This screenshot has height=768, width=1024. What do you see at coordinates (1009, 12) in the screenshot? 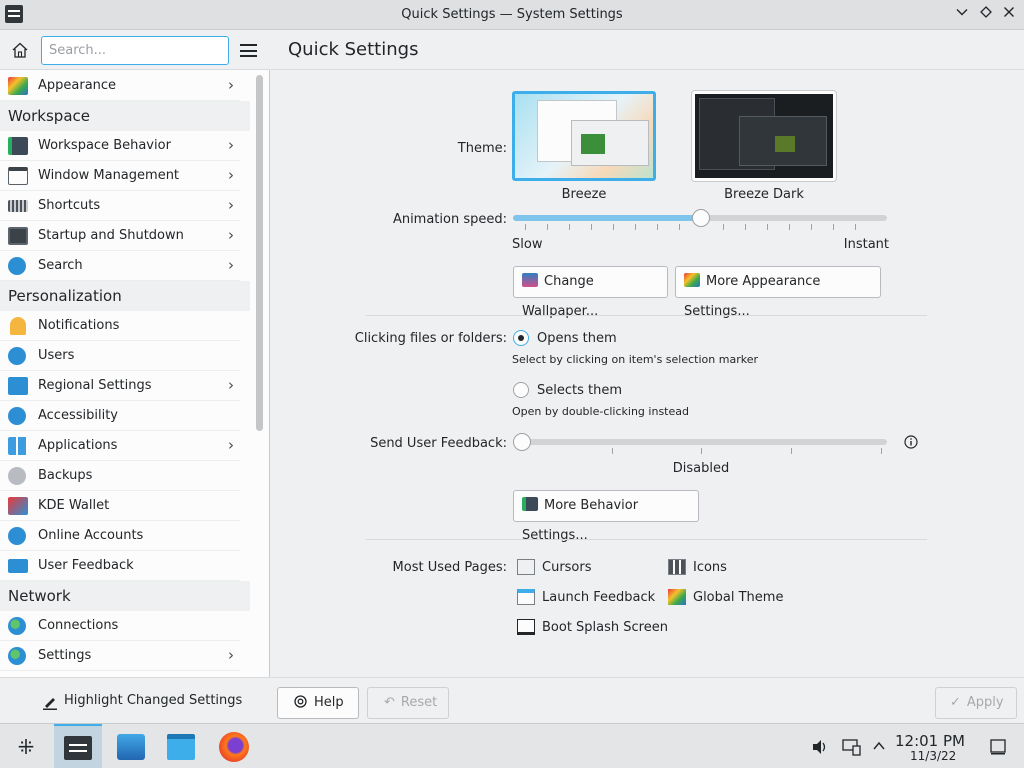
I see `close-icon` at bounding box center [1009, 12].